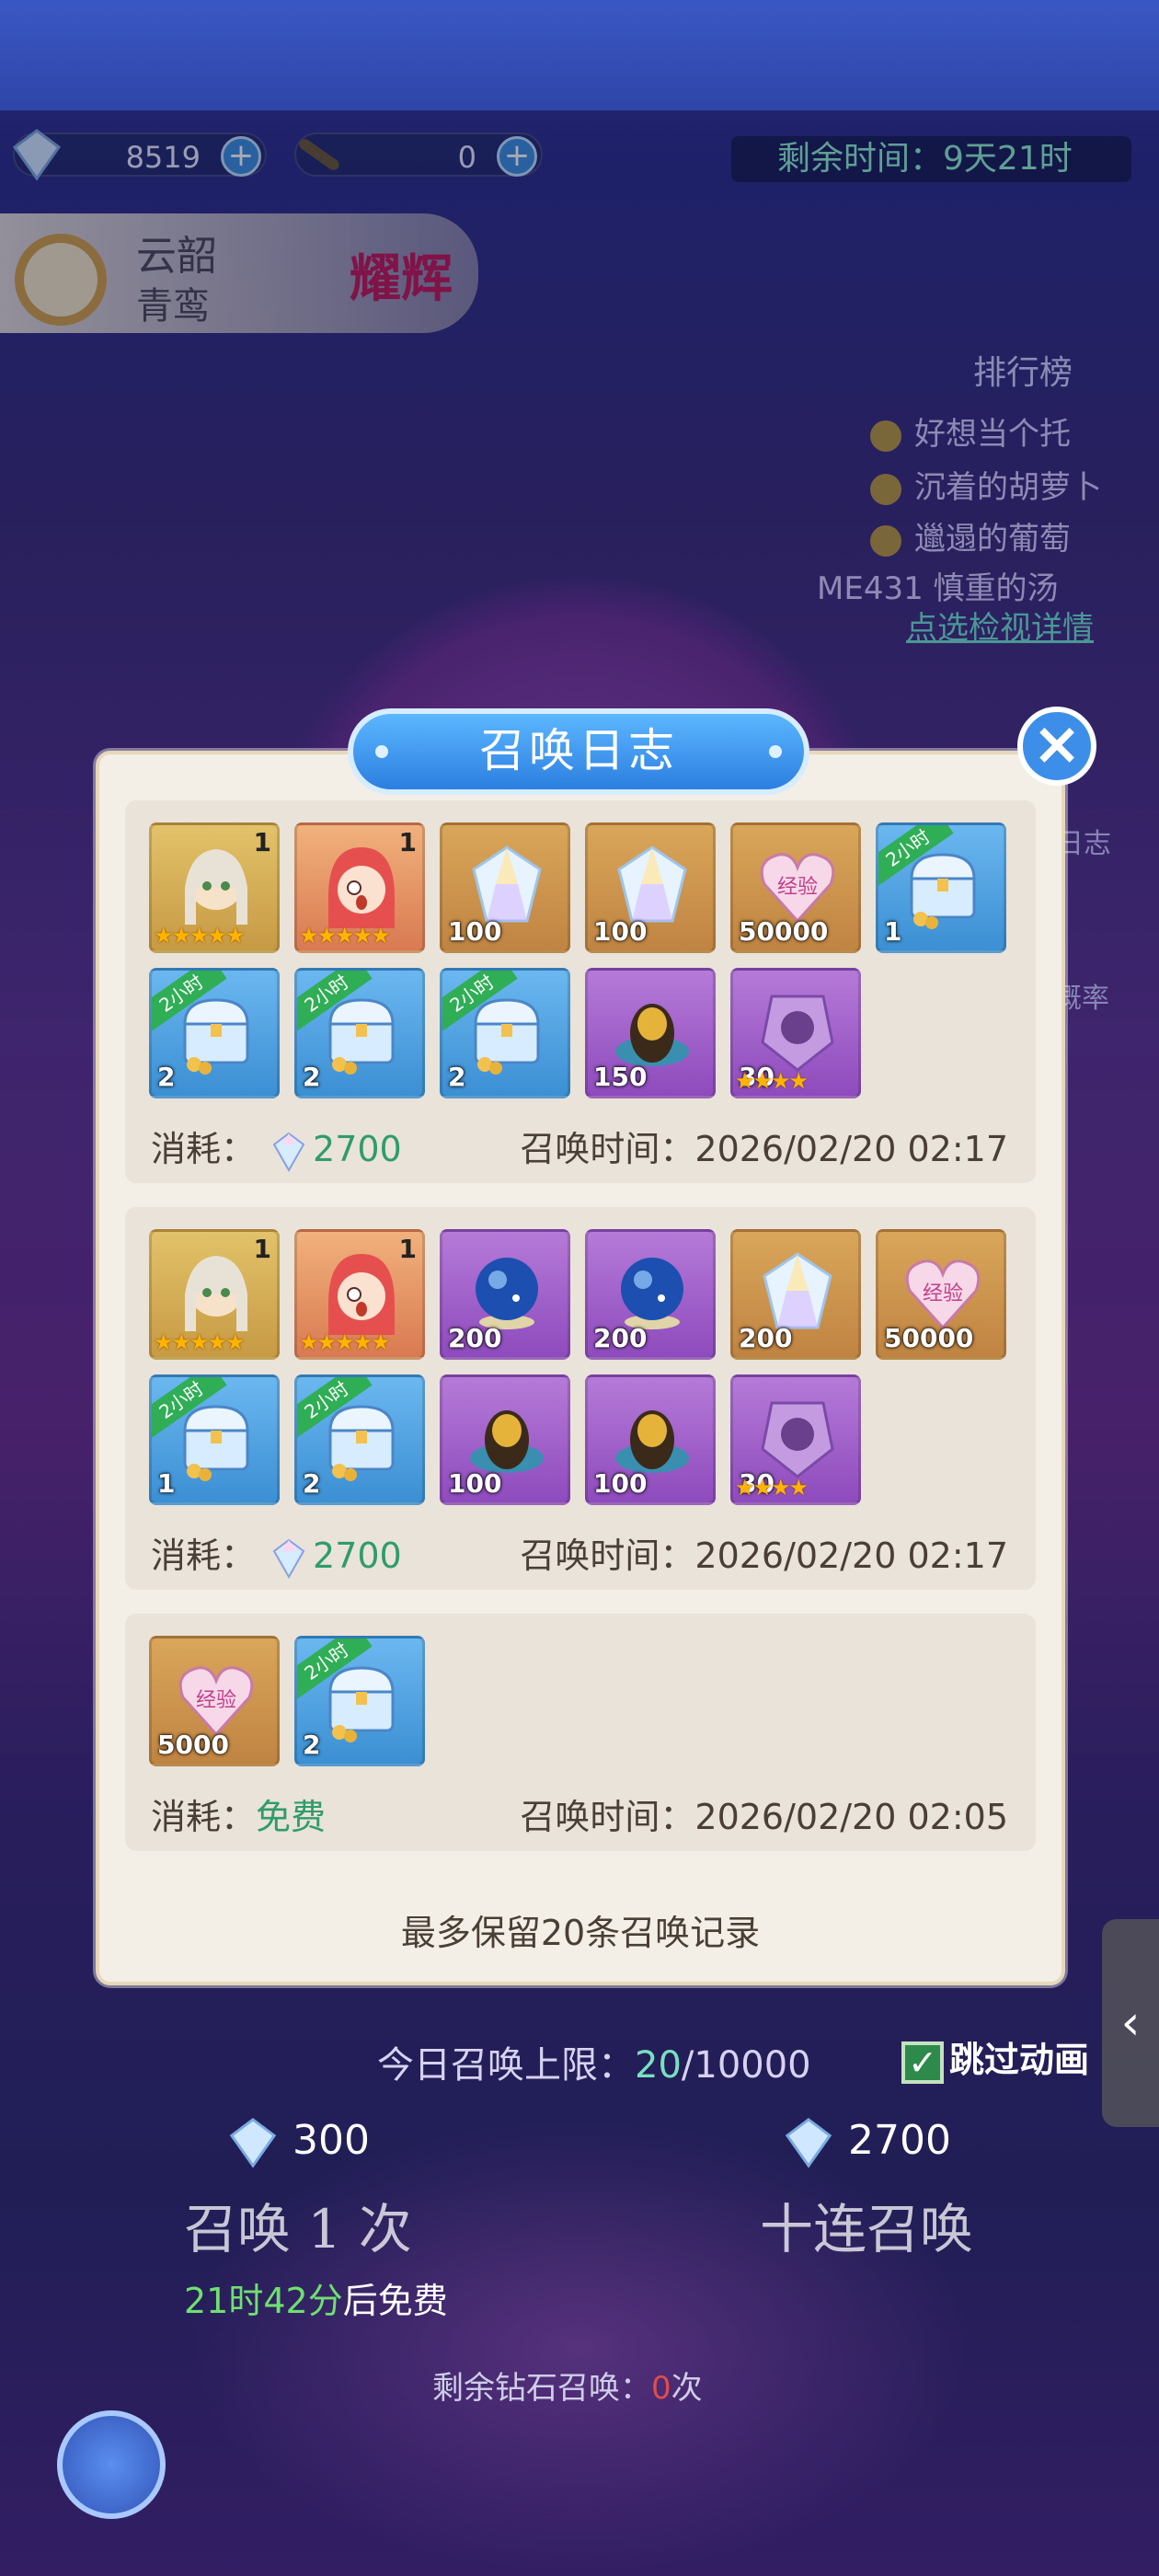 The width and height of the screenshot is (1159, 2576). What do you see at coordinates (580, 1933) in the screenshot?
I see `record-limit-note: 最多保留20条召唤记录` at bounding box center [580, 1933].